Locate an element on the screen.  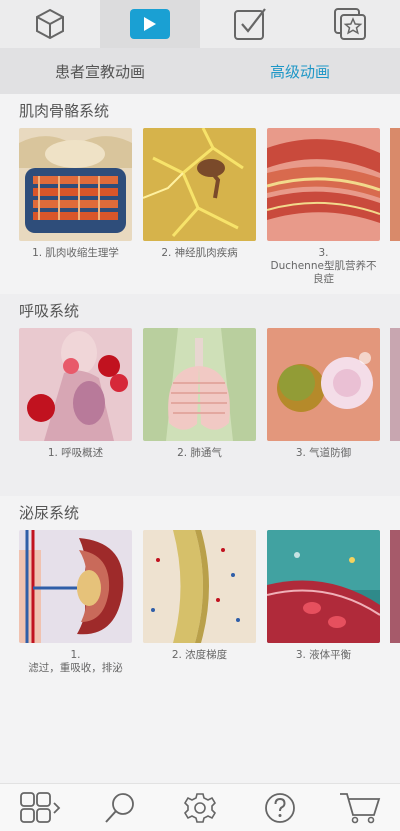
animation-card: 1. 肌肉收缩生理学 is located at coordinates (75, 207).